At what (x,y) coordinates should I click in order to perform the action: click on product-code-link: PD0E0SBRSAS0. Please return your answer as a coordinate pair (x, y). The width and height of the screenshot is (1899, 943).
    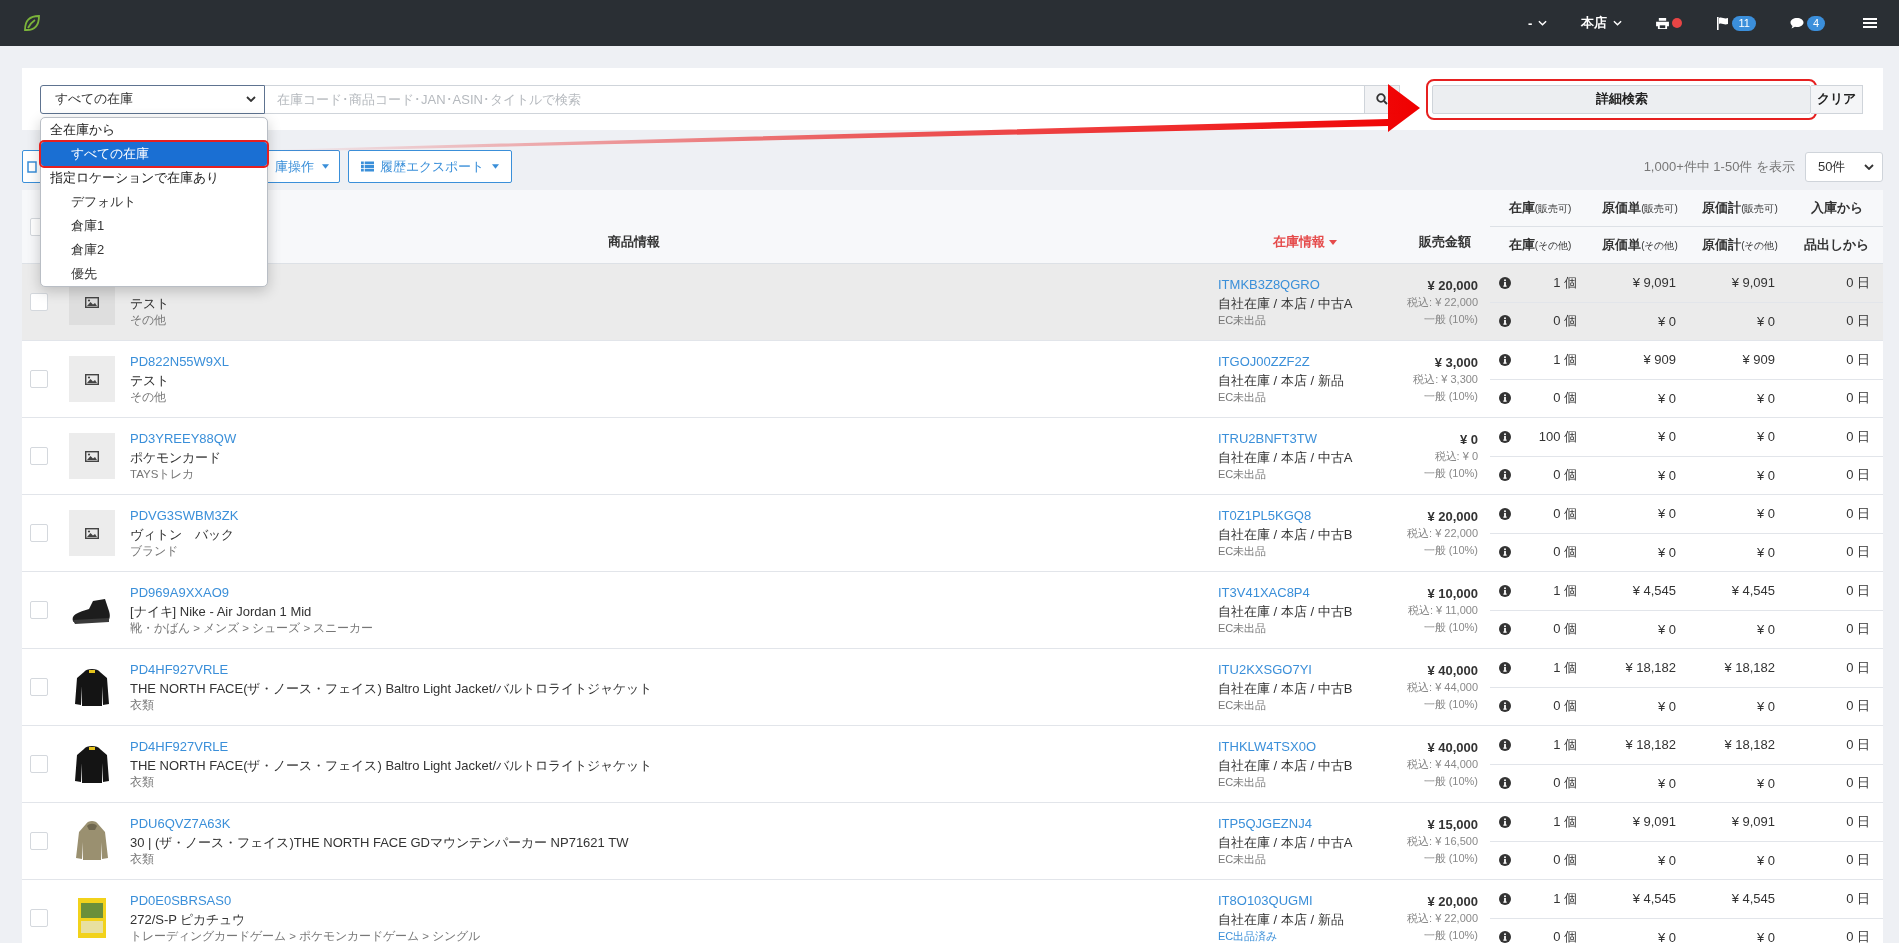
    Looking at the image, I should click on (670, 901).